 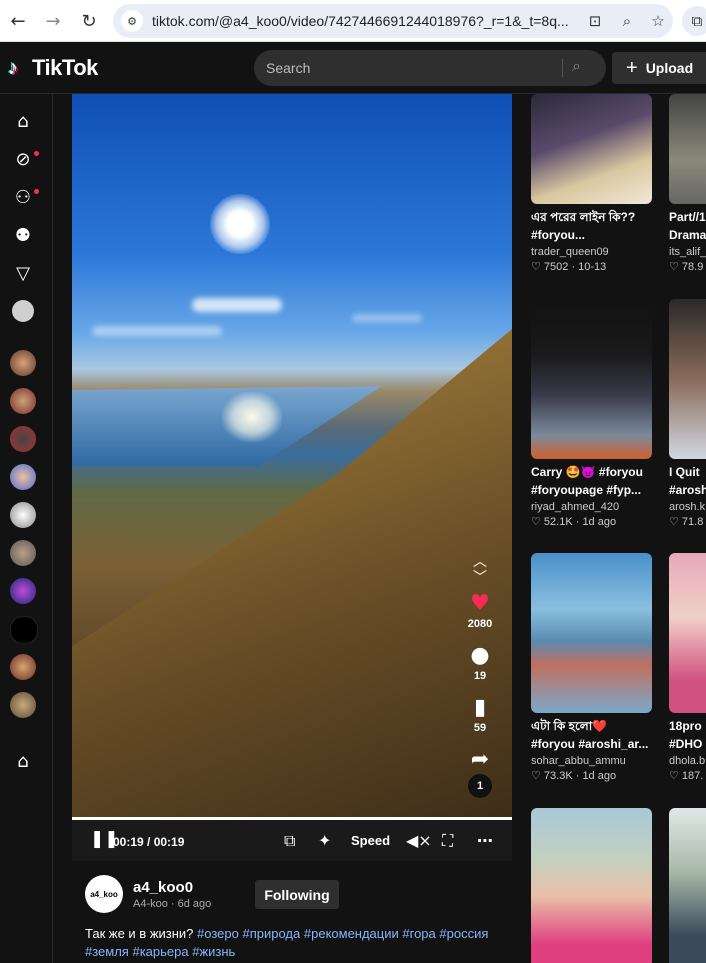 What do you see at coordinates (447, 841) in the screenshot?
I see `fullscreen-icon: ⛶` at bounding box center [447, 841].